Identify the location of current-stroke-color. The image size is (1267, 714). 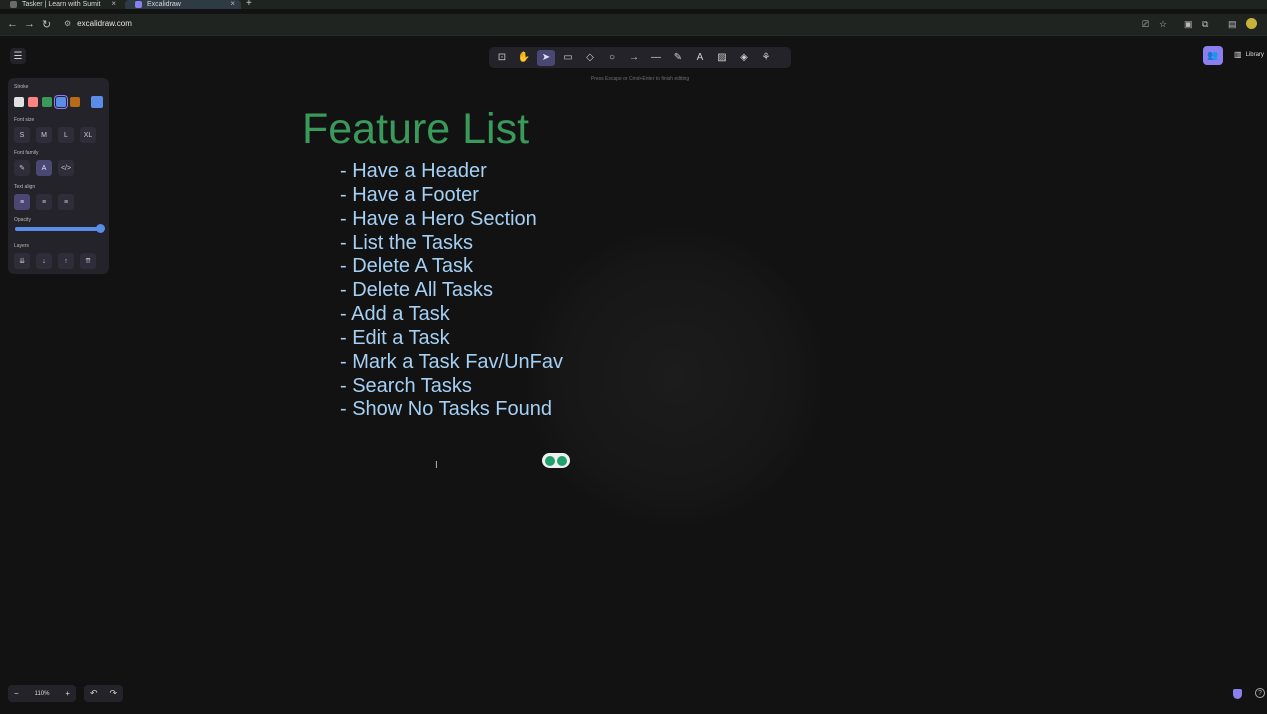
(97, 102).